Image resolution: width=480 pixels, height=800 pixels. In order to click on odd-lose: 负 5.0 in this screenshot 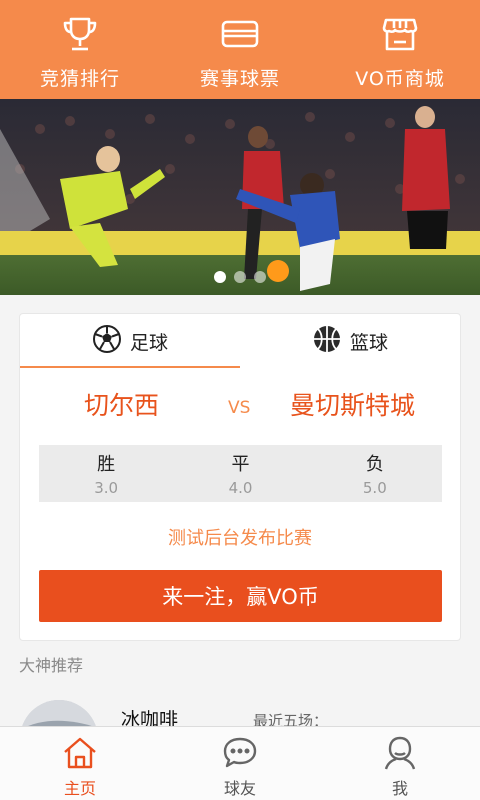, I will do `click(375, 473)`.